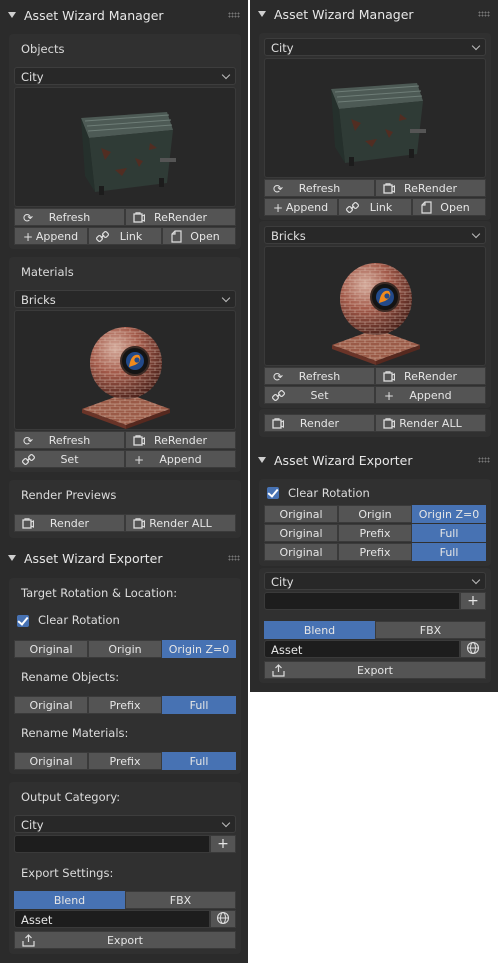  I want to click on manager-panel-header: Asset Wizard Manager, so click(124, 15).